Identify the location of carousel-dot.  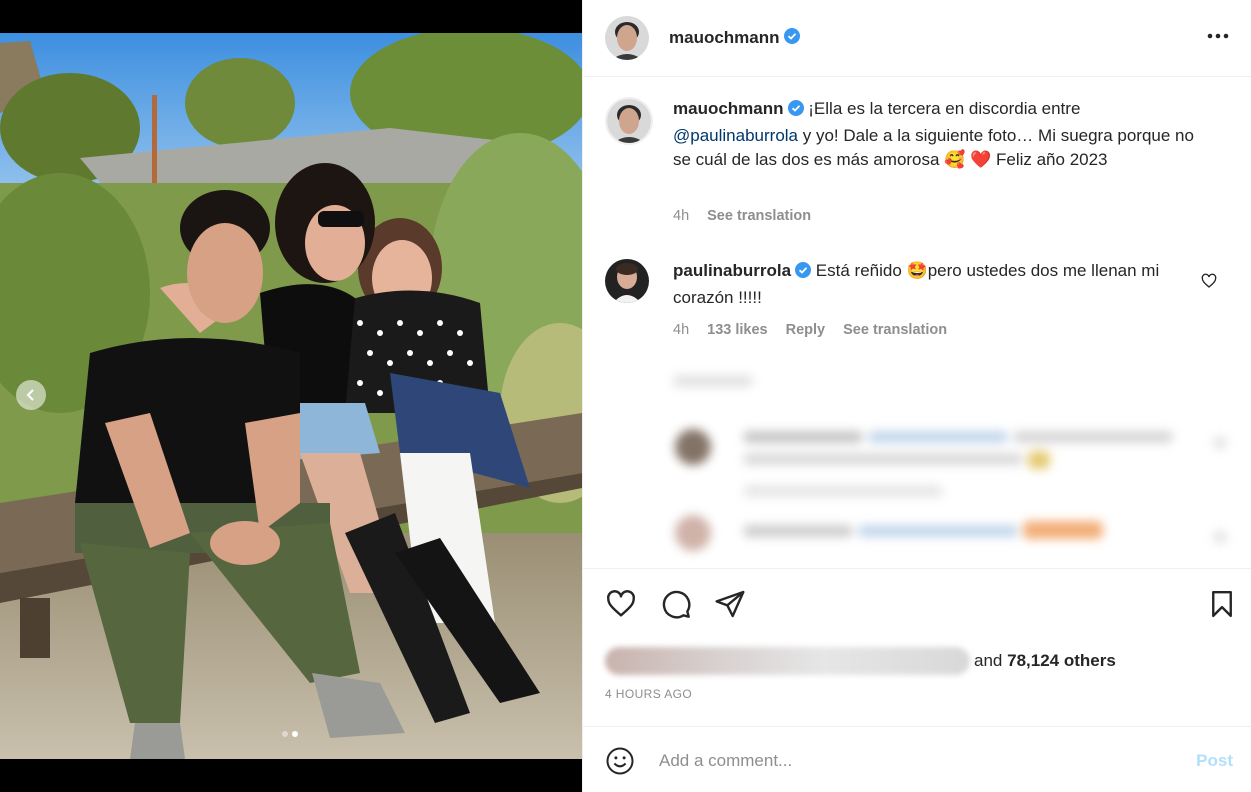
(285, 734).